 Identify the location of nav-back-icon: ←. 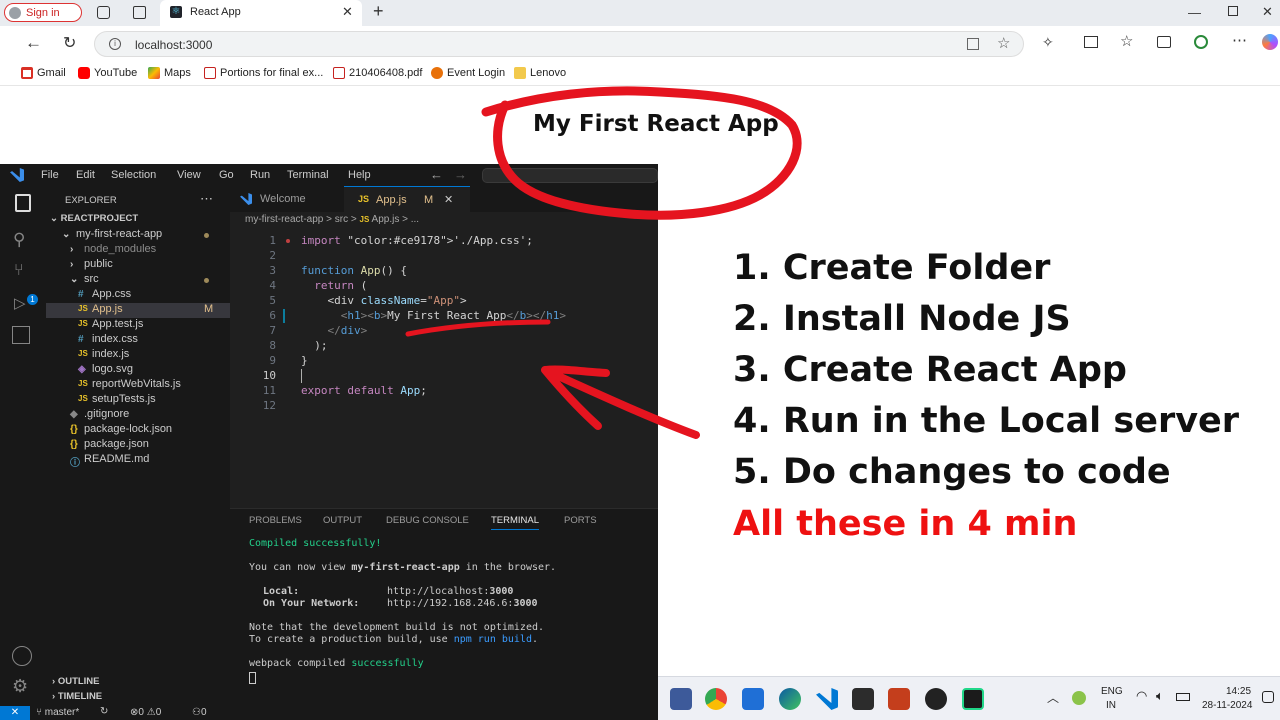
(436, 174).